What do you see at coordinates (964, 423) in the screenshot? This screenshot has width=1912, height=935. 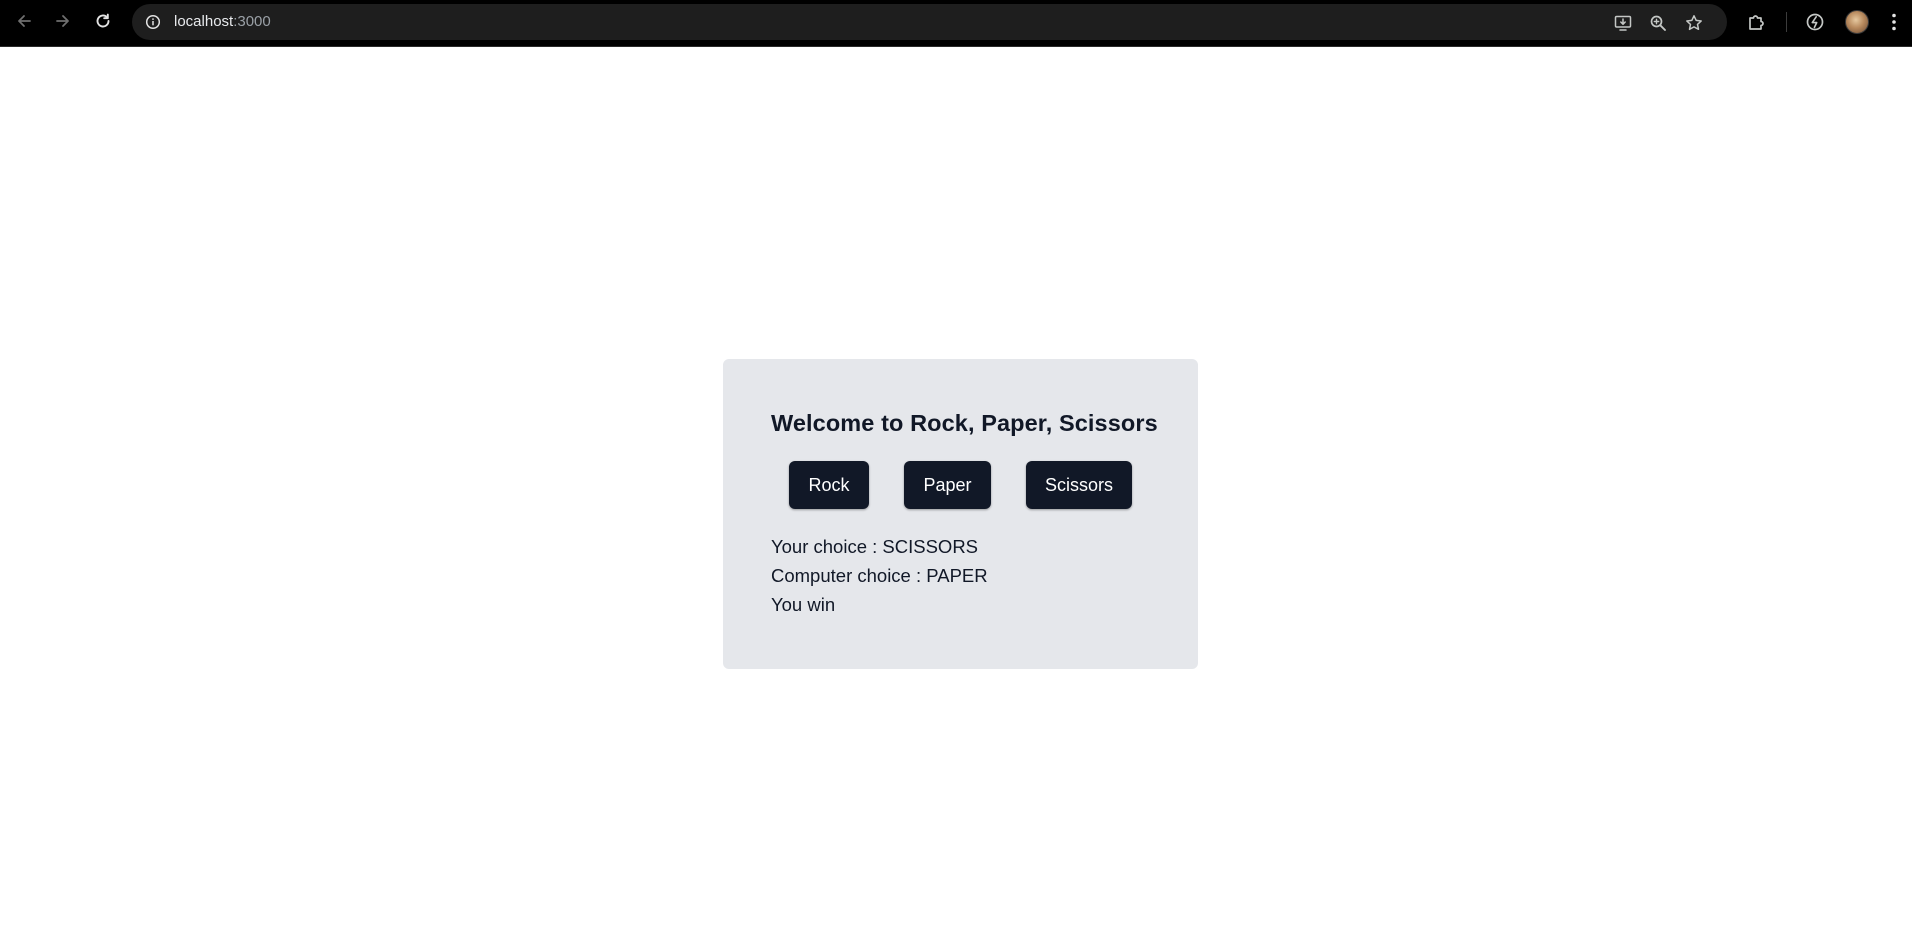 I see `page-title: Welcome to Rock, Paper, Scissors` at bounding box center [964, 423].